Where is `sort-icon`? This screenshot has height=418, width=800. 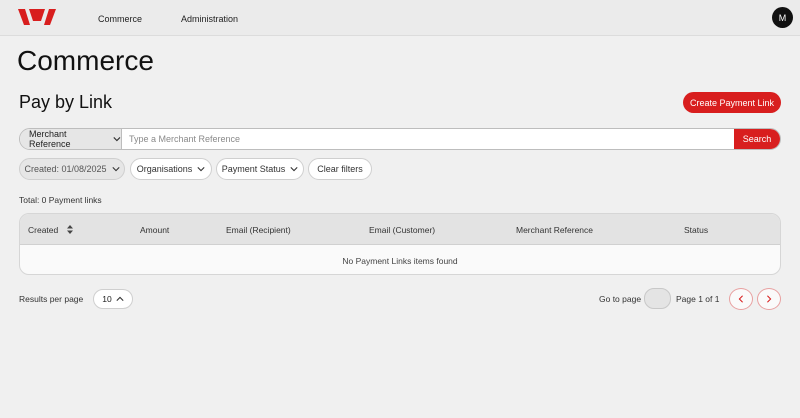 sort-icon is located at coordinates (69, 229).